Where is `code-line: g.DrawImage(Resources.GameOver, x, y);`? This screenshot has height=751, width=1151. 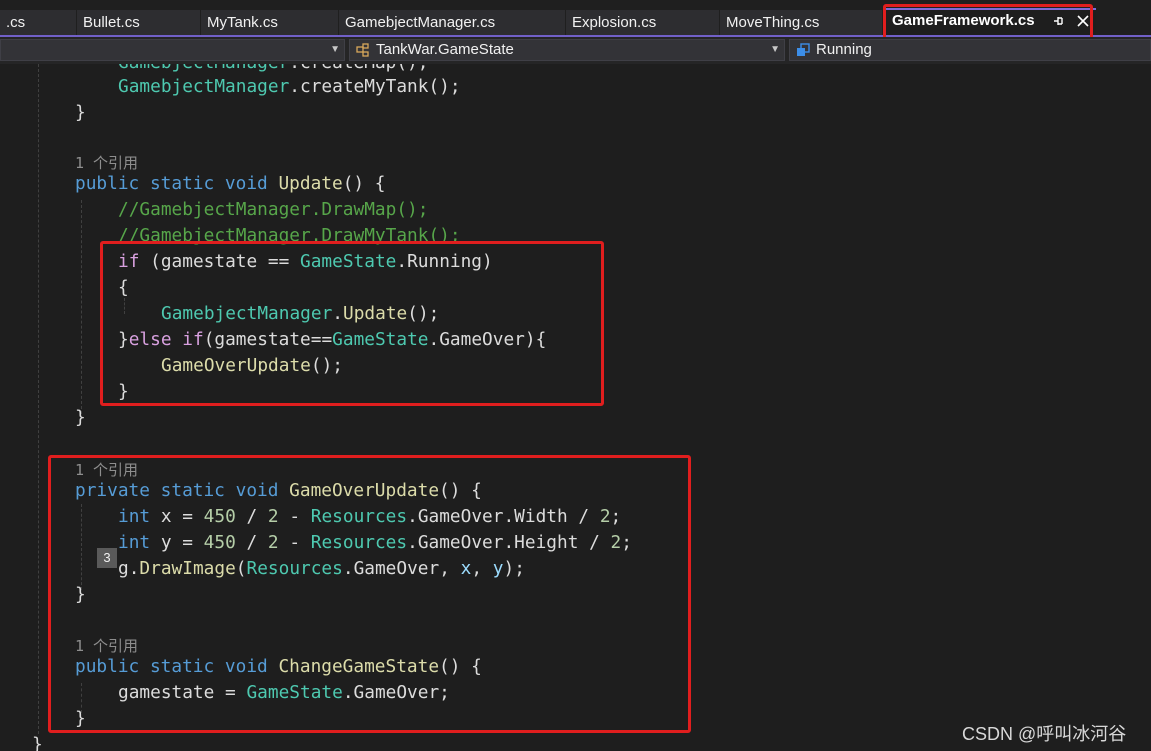 code-line: g.DrawImage(Resources.GameOver, x, y); is located at coordinates (321, 568).